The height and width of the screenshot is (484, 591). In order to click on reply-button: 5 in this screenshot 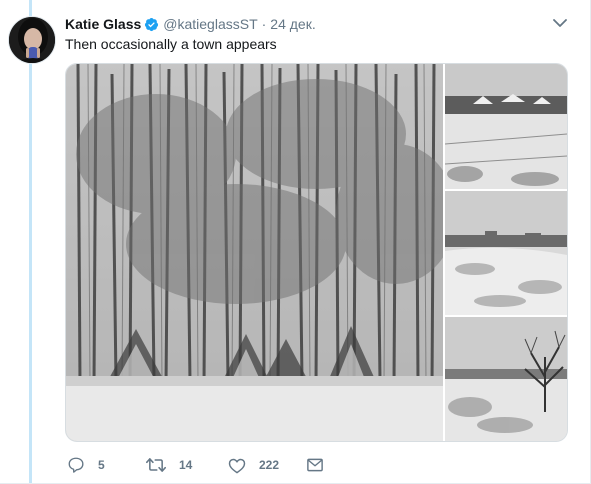, I will do `click(86, 465)`.